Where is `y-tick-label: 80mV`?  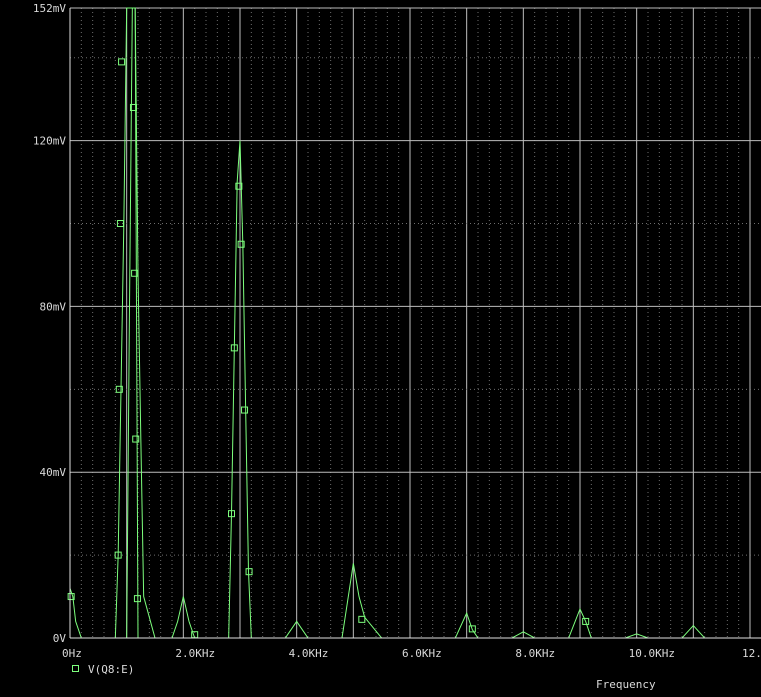 y-tick-label: 80mV is located at coordinates (53, 306).